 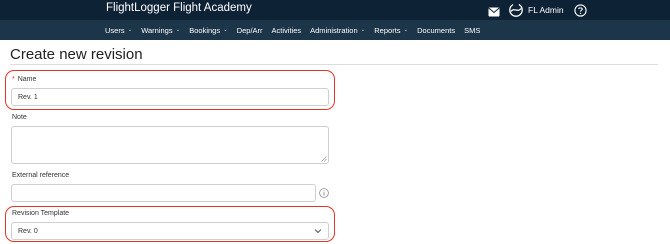 What do you see at coordinates (516, 10) in the screenshot?
I see `flightlogger-logo-icon` at bounding box center [516, 10].